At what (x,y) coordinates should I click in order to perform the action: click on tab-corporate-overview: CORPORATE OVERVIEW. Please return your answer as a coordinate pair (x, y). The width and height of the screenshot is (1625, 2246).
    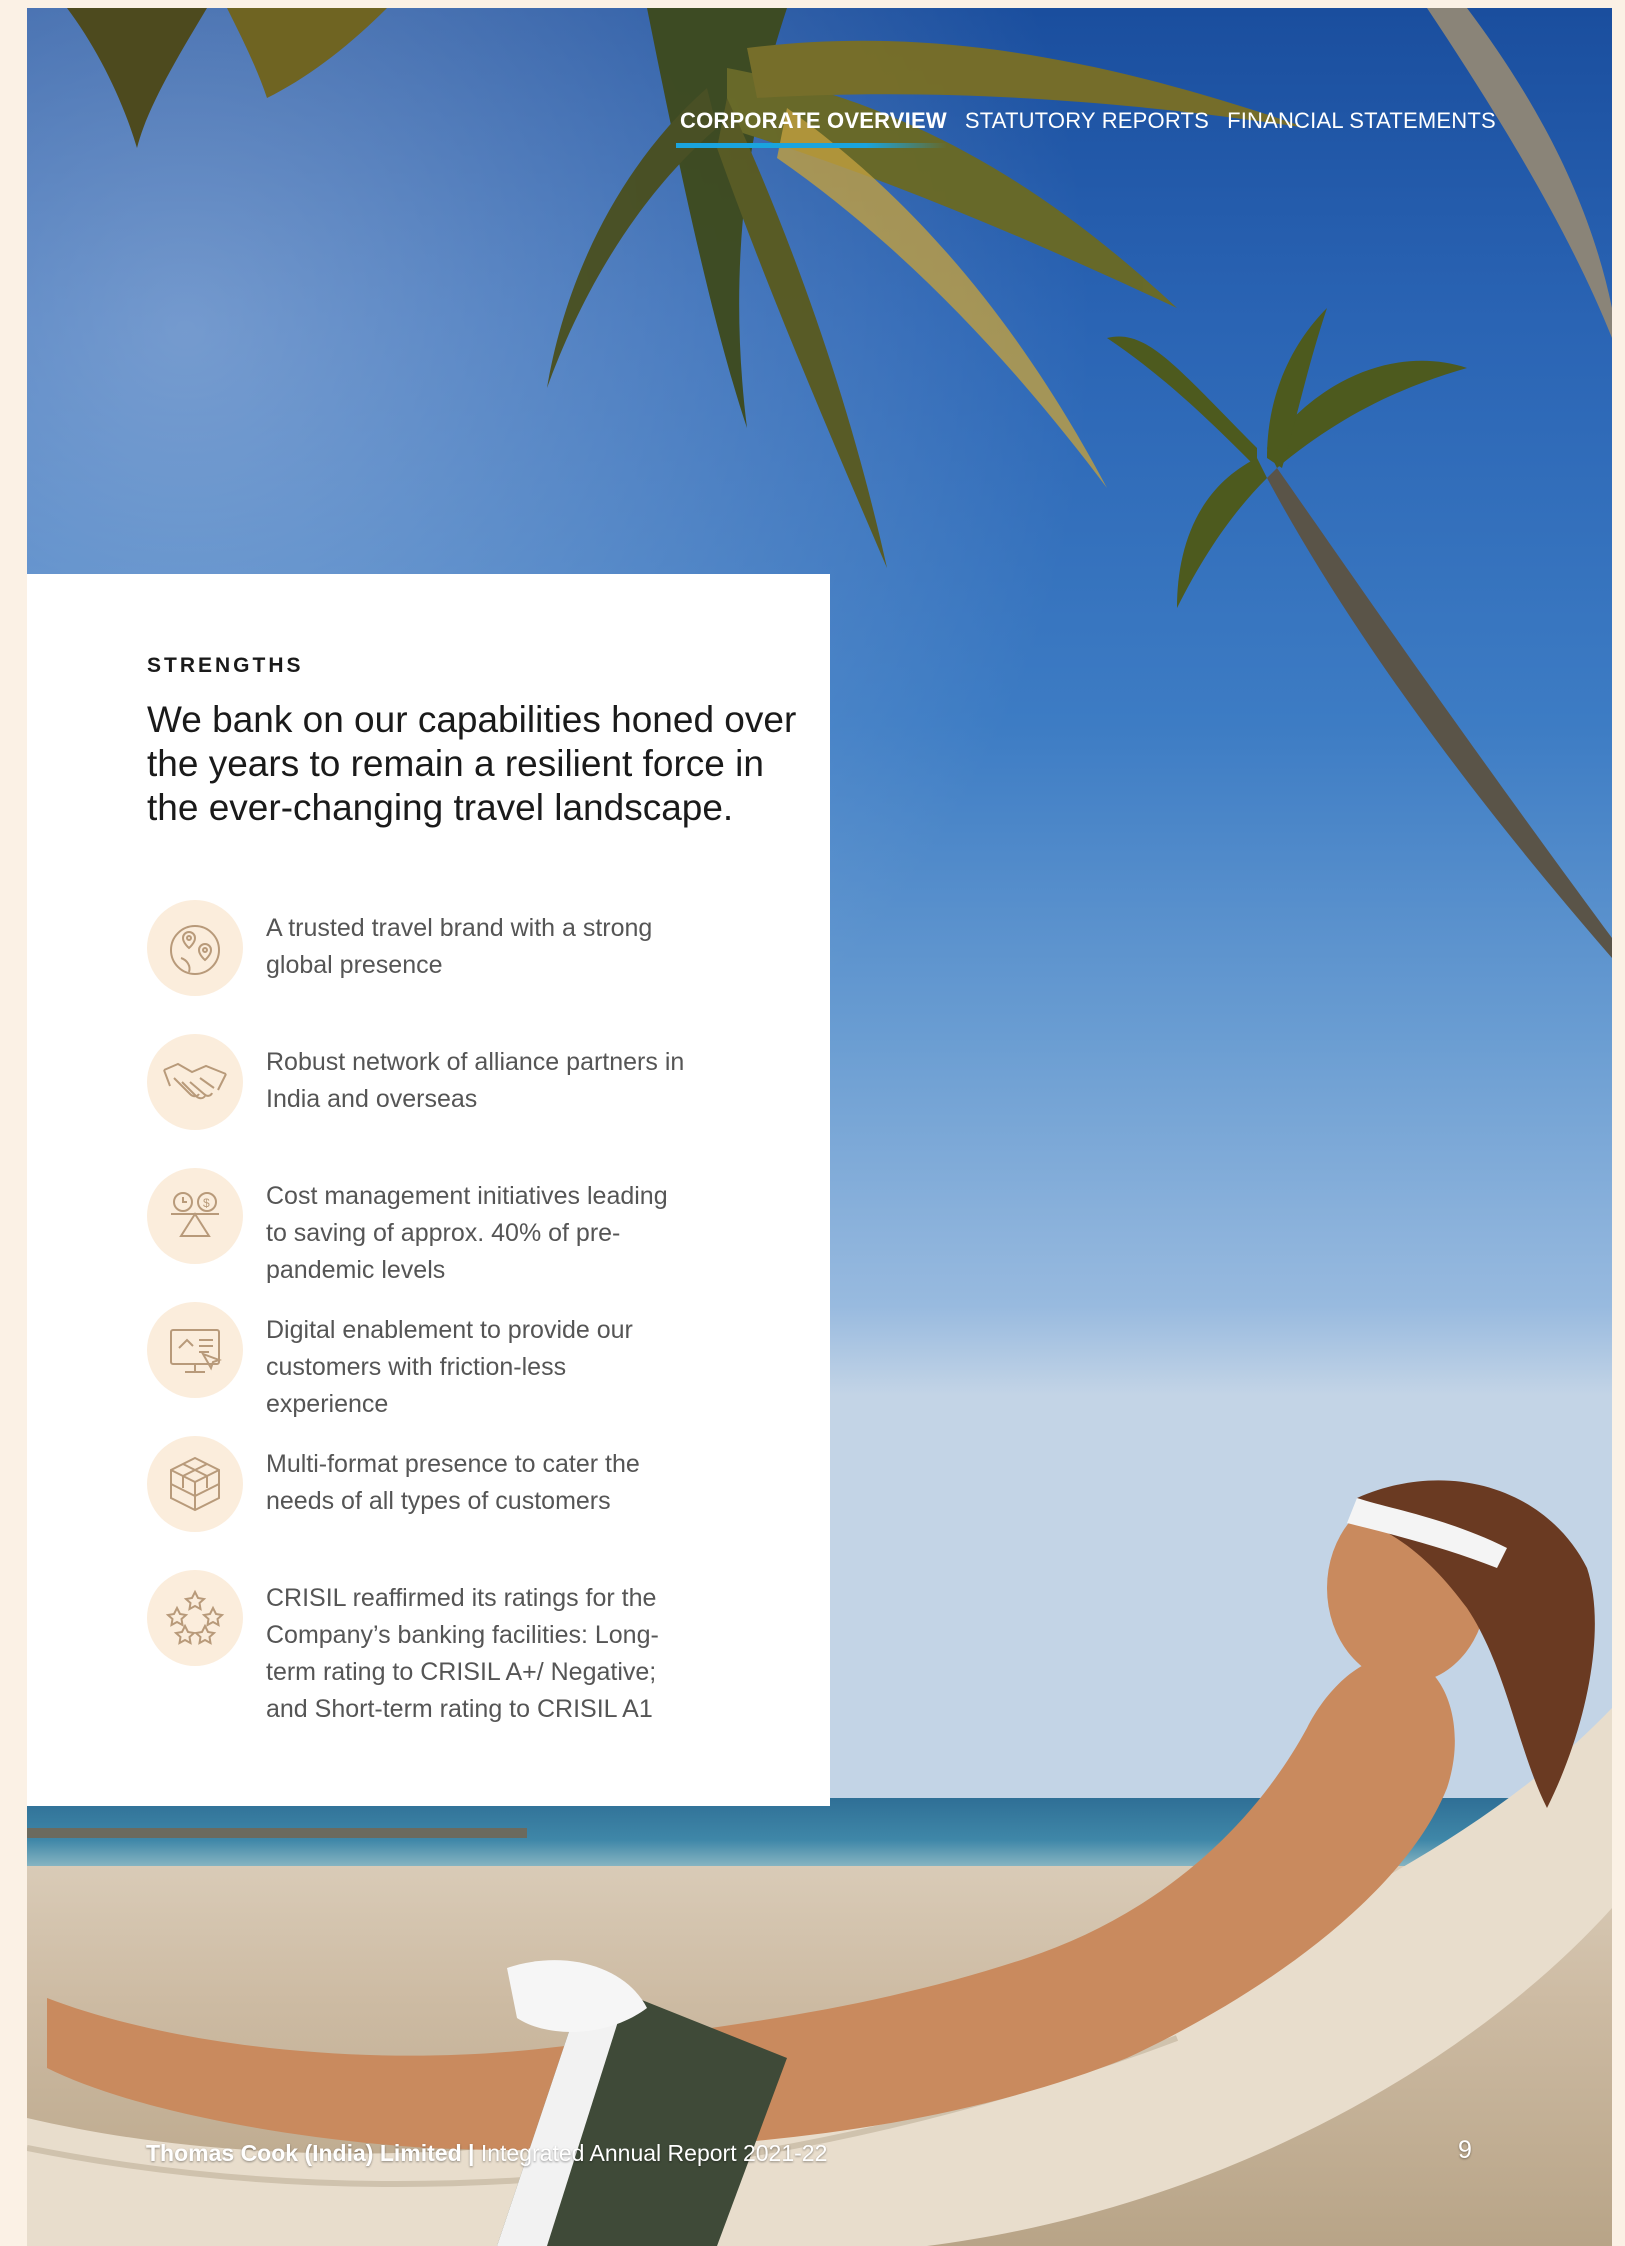
    Looking at the image, I should click on (811, 128).